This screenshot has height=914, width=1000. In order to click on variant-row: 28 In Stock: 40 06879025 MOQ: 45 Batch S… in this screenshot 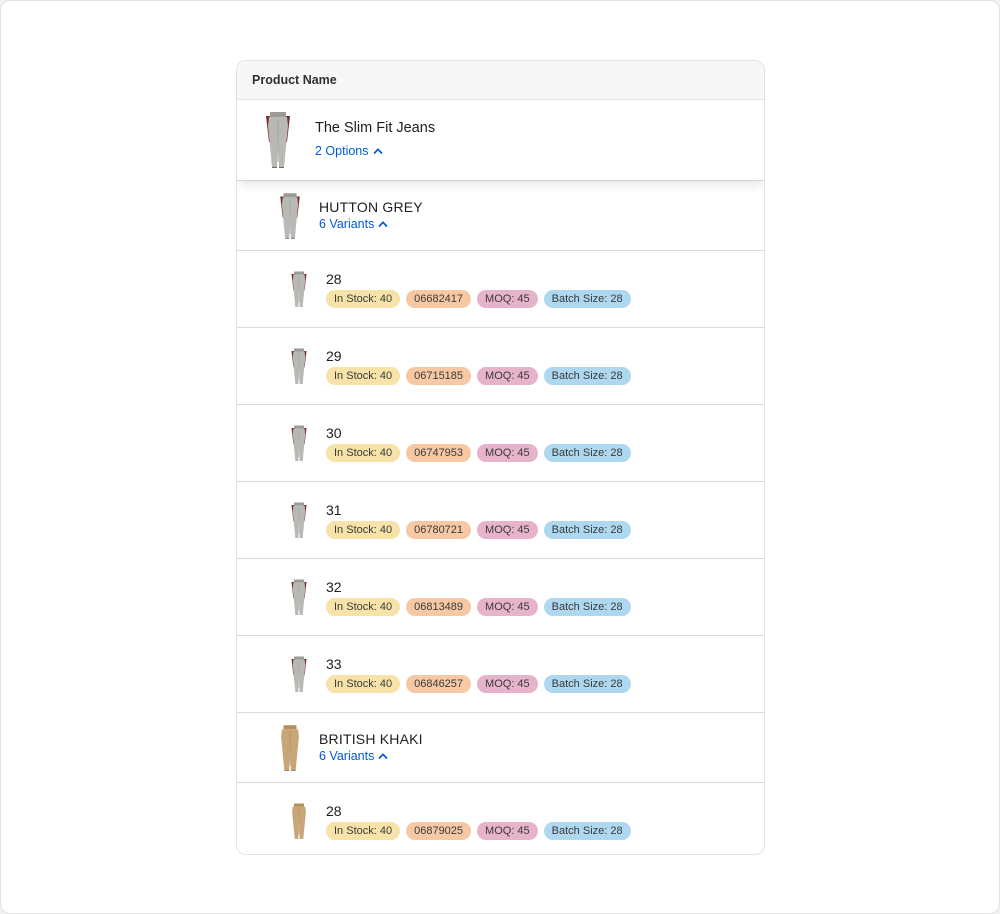, I will do `click(500, 818)`.